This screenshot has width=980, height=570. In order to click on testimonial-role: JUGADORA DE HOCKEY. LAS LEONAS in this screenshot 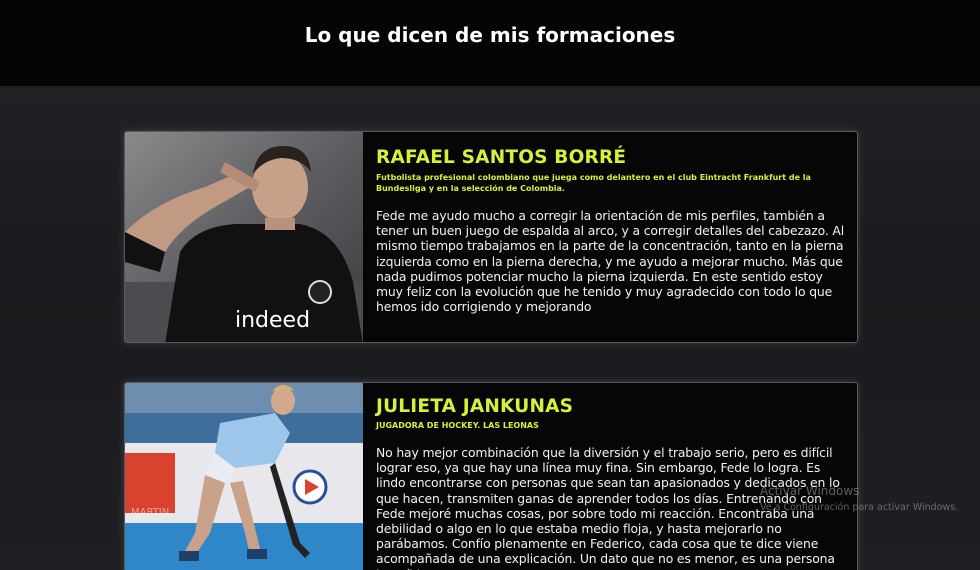, I will do `click(457, 425)`.